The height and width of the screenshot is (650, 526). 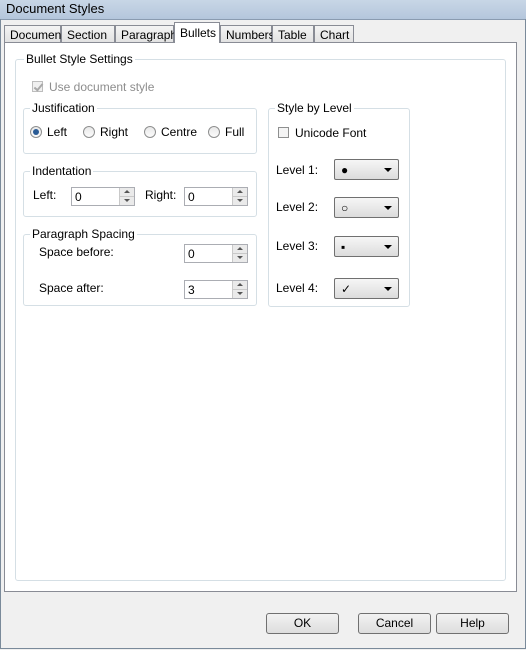 I want to click on space-before-spinner: 0, so click(x=216, y=253).